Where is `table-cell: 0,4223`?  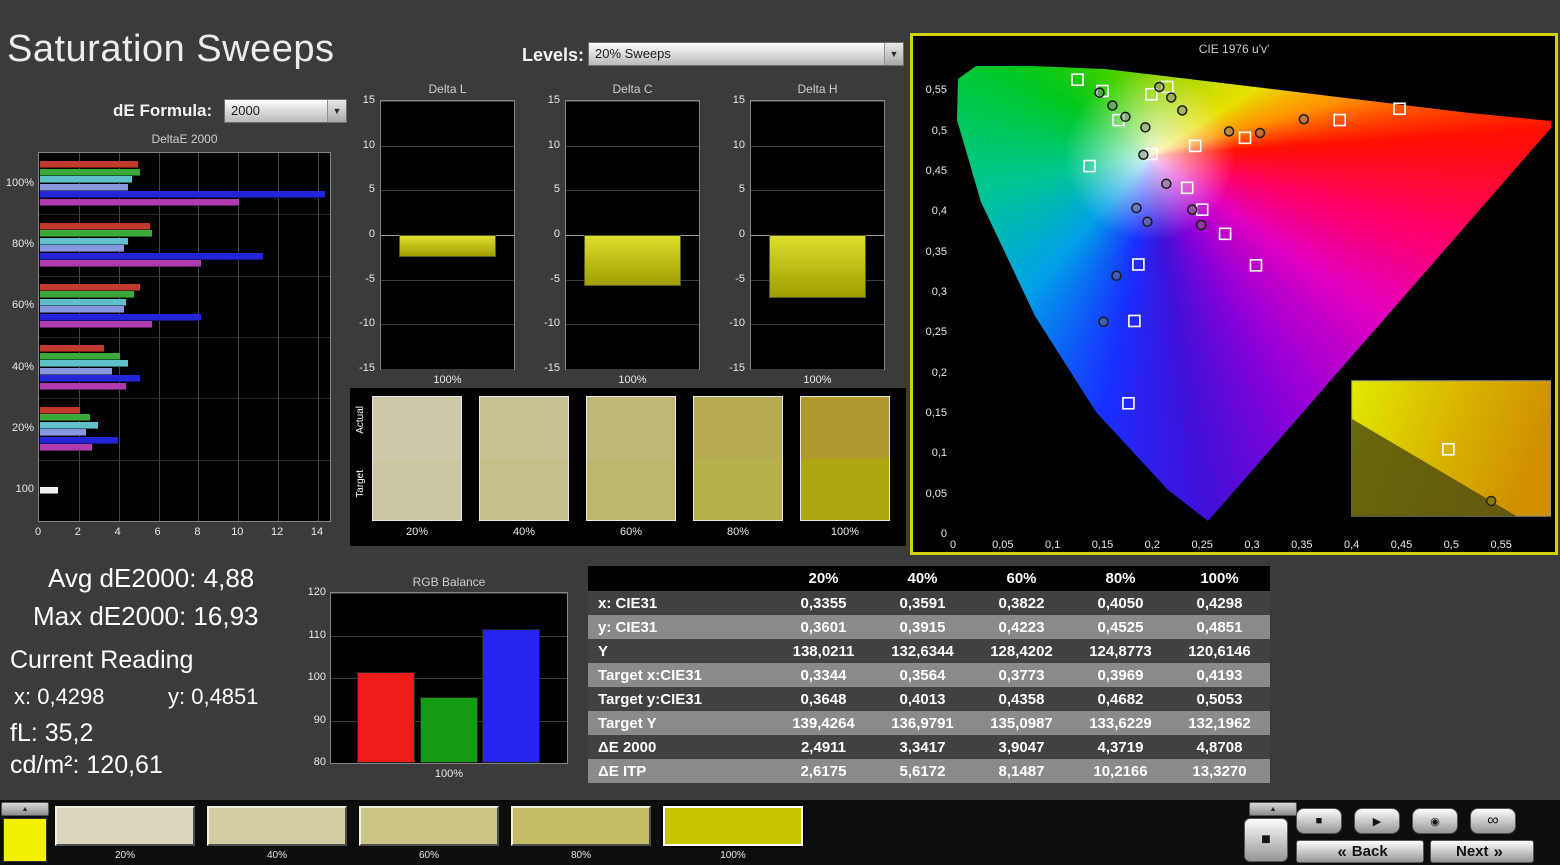
table-cell: 0,4223 is located at coordinates (1021, 627).